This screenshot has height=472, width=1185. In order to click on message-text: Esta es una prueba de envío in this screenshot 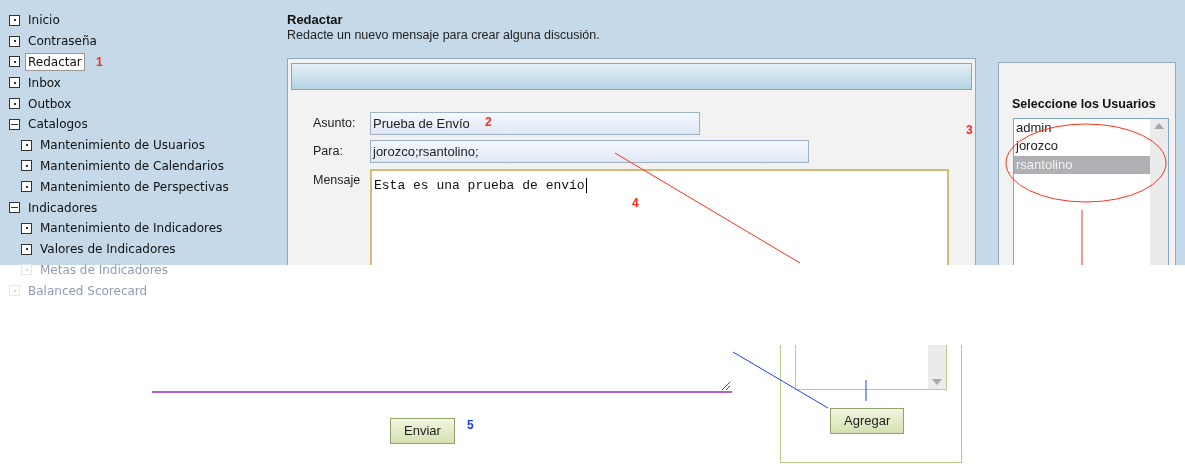, I will do `click(480, 185)`.